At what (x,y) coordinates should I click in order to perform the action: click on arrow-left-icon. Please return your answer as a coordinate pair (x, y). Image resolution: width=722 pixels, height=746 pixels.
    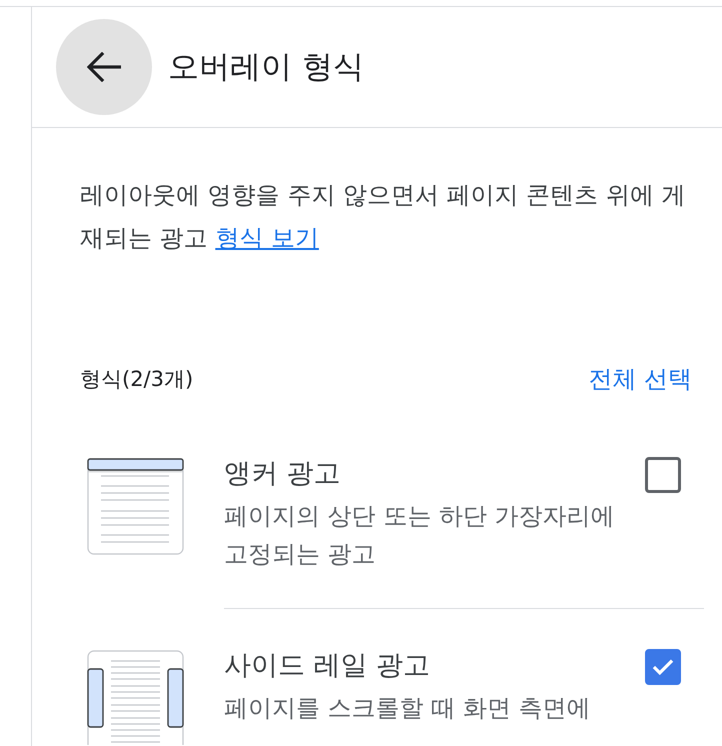
    Looking at the image, I should click on (104, 67).